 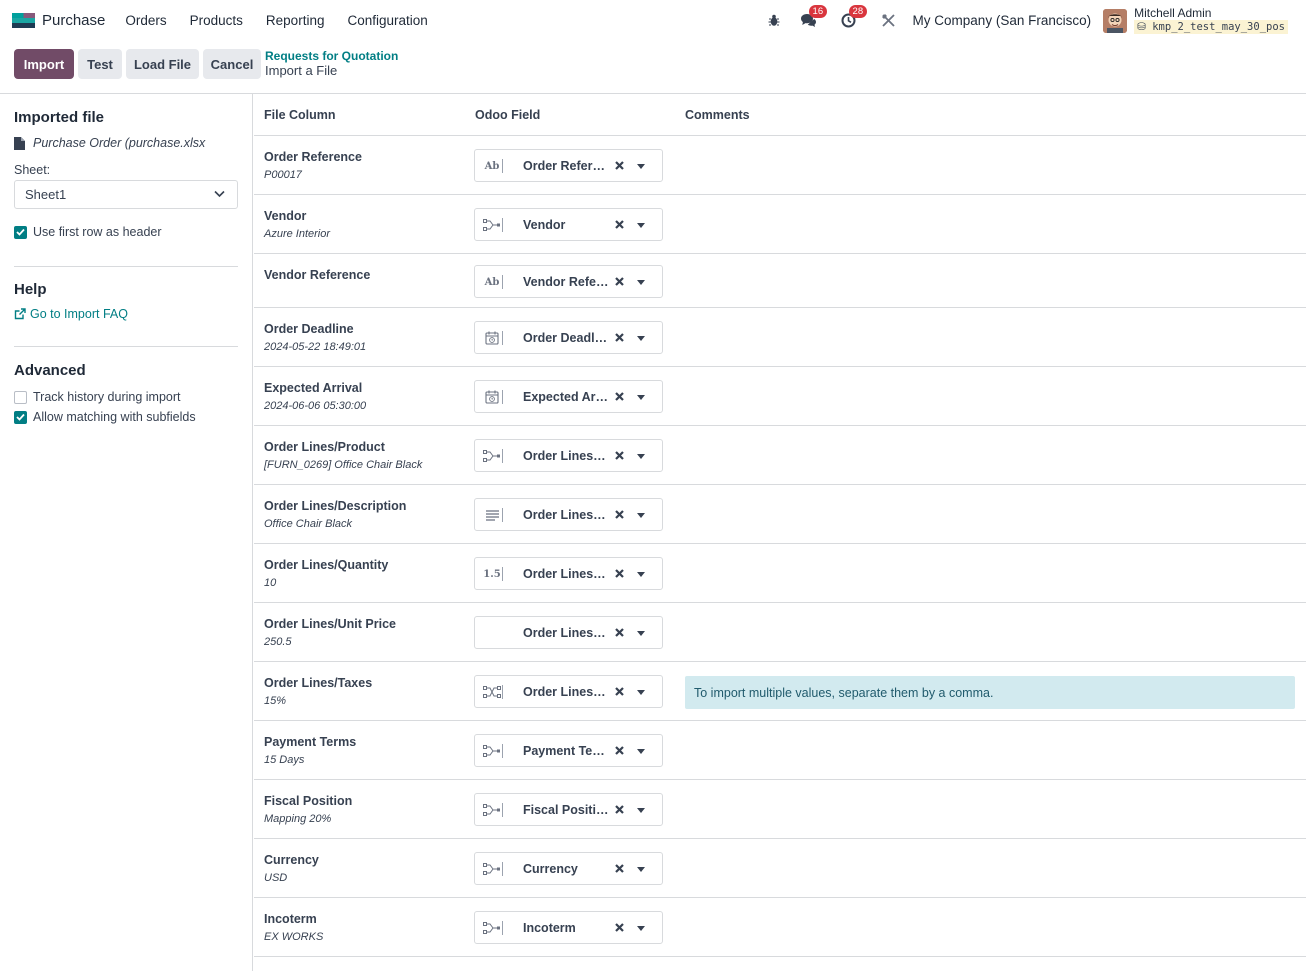 I want to click on odoo-field-select: Fiscal Position, so click(x=568, y=809).